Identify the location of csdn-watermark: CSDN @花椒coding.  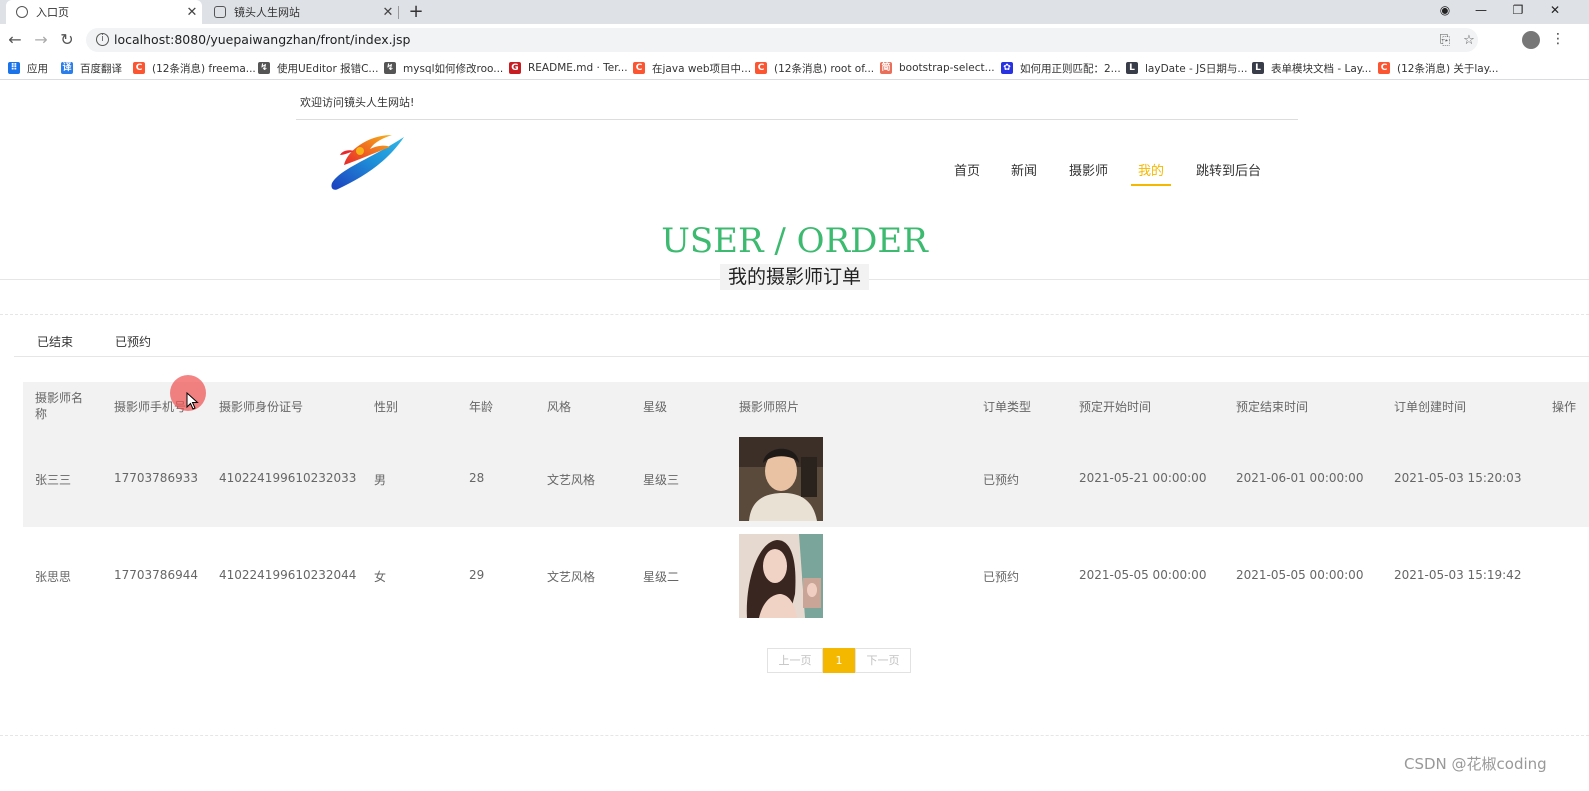
(1475, 764).